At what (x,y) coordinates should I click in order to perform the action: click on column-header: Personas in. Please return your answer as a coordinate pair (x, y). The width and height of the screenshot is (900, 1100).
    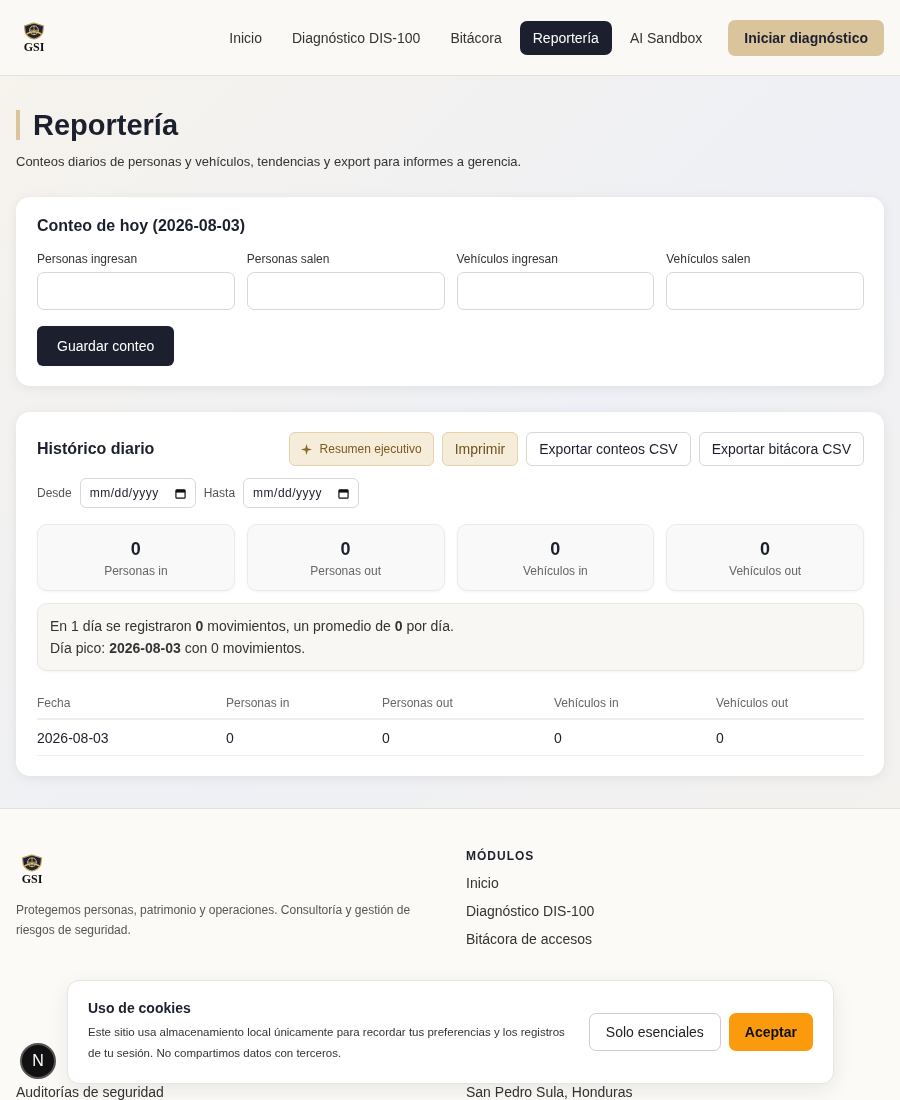
    Looking at the image, I should click on (258, 703).